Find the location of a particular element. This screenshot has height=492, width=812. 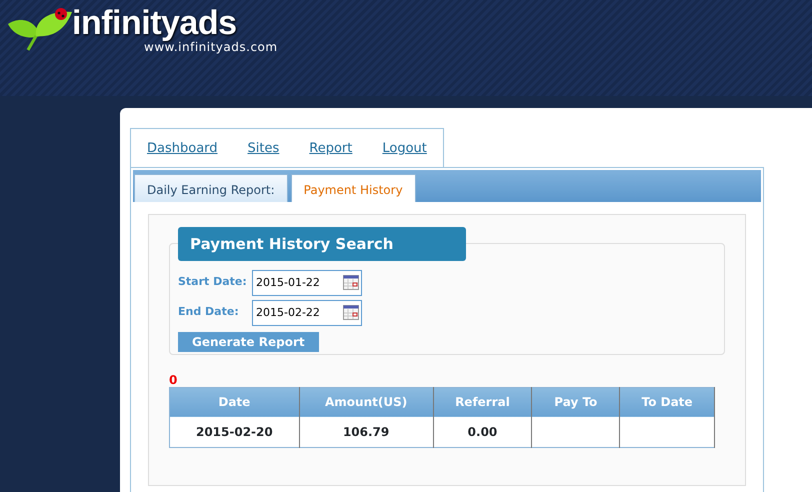

generate-report-button: Generate Report is located at coordinates (248, 342).